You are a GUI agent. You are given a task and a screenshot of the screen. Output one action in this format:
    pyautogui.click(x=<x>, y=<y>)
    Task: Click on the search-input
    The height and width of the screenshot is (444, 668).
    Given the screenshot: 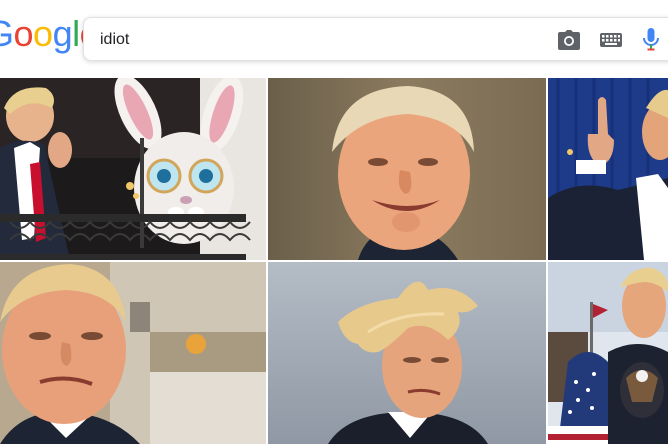 What is the action you would take?
    pyautogui.click(x=310, y=40)
    